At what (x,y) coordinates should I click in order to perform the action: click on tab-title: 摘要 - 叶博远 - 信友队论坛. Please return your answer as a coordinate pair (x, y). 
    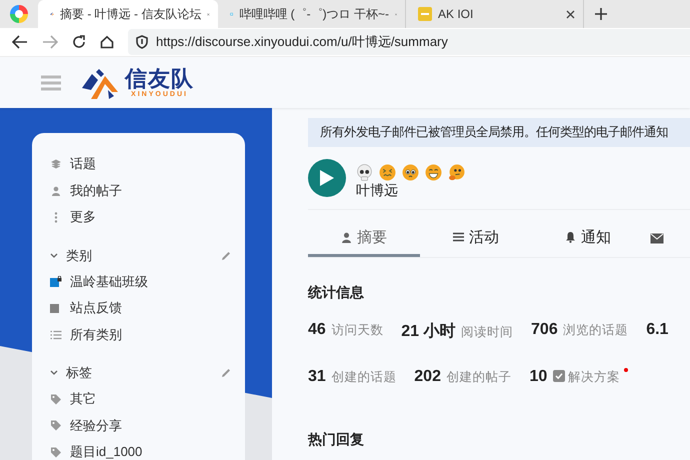
    Looking at the image, I should click on (131, 14).